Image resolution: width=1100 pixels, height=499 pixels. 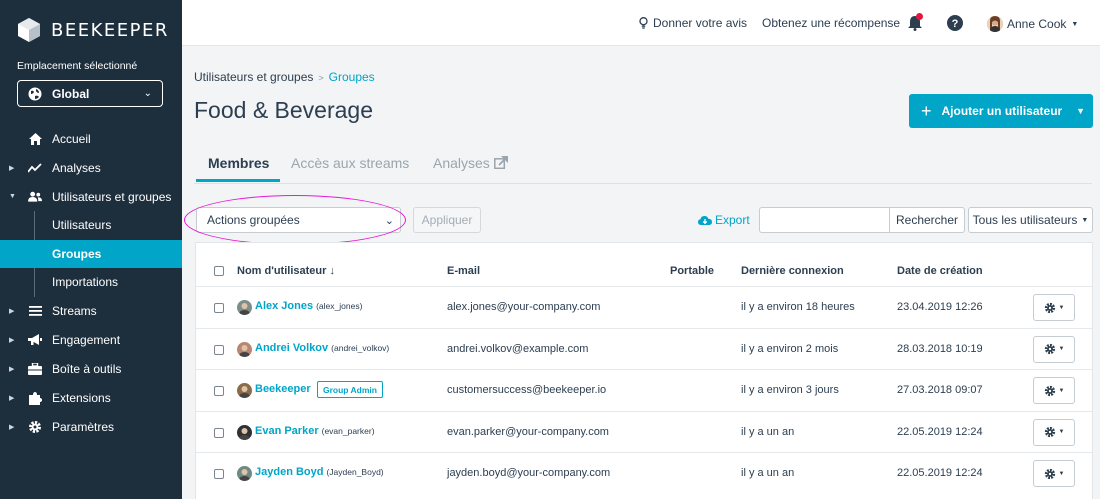 I want to click on user-email: jayden.boyd@your-company.com, so click(x=529, y=473).